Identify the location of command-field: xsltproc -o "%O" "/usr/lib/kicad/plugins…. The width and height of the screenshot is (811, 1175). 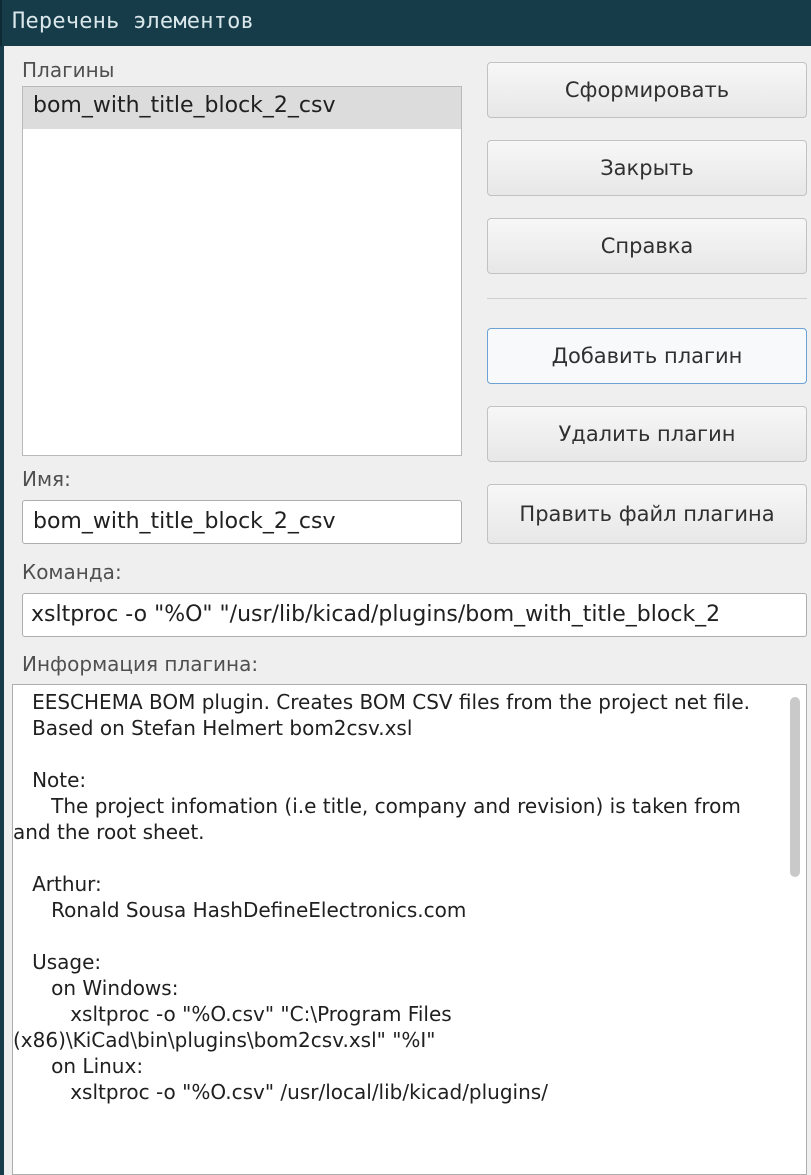
(414, 615).